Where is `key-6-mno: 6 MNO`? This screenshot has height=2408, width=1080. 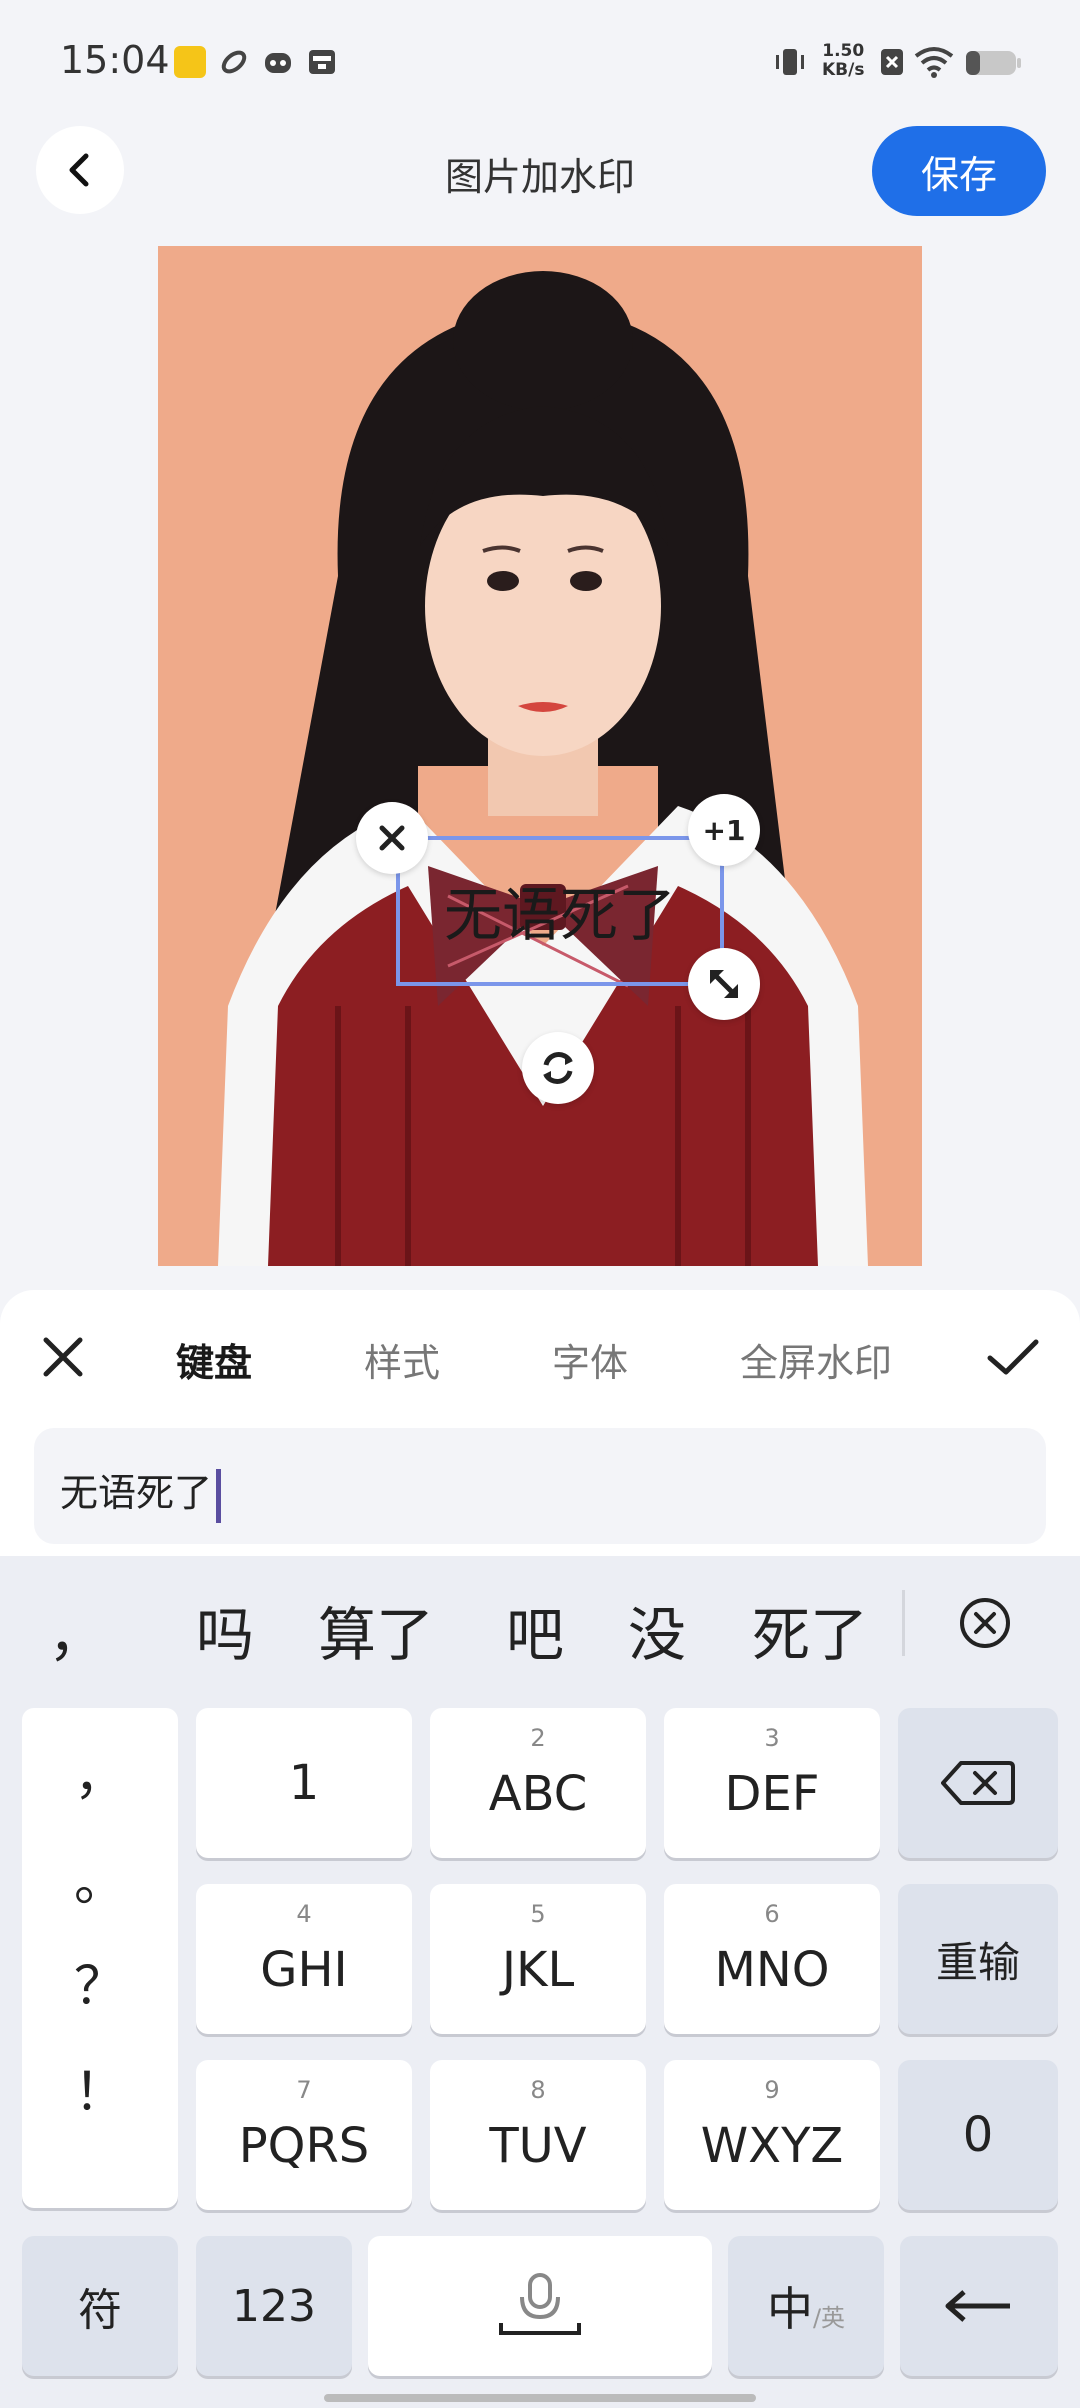 key-6-mno: 6 MNO is located at coordinates (772, 1959).